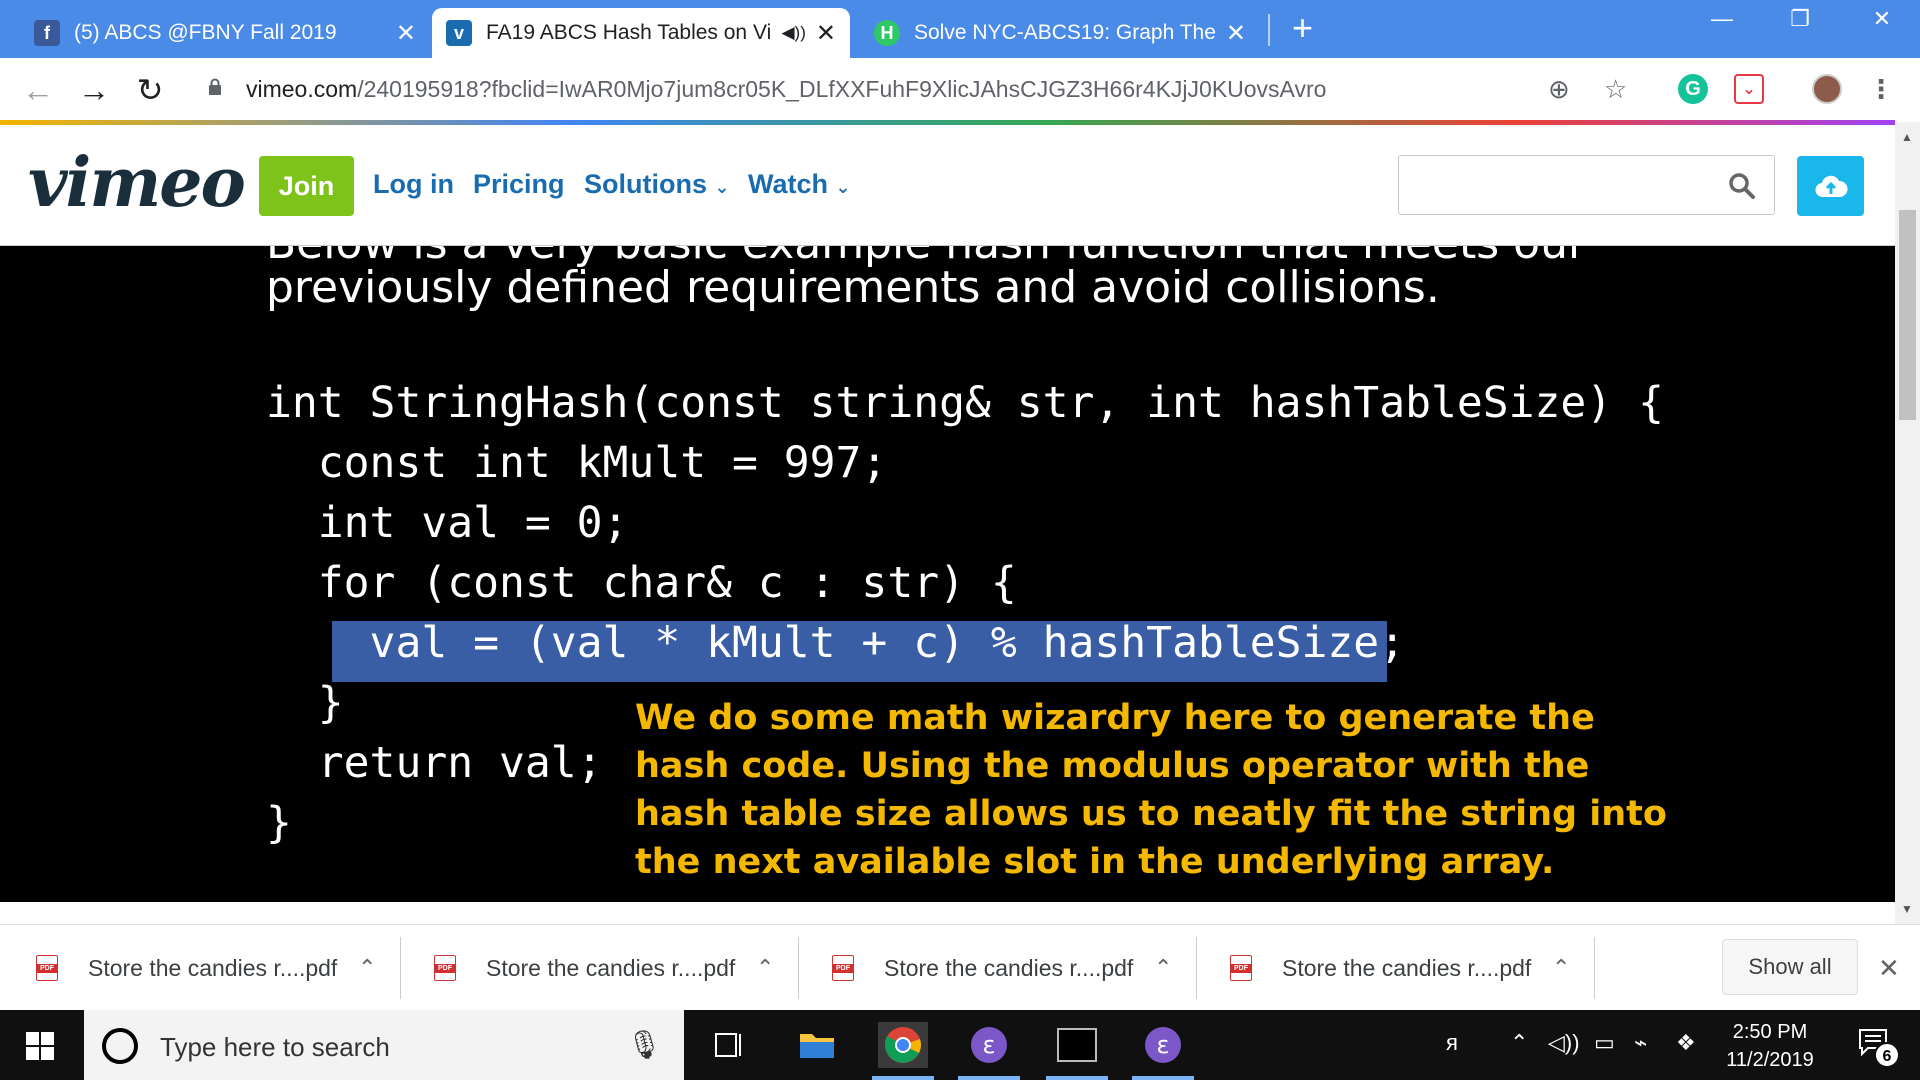 This screenshot has height=1080, width=1920. Describe the element at coordinates (1907, 137) in the screenshot. I see `scroll-up-icon: ▲` at that location.